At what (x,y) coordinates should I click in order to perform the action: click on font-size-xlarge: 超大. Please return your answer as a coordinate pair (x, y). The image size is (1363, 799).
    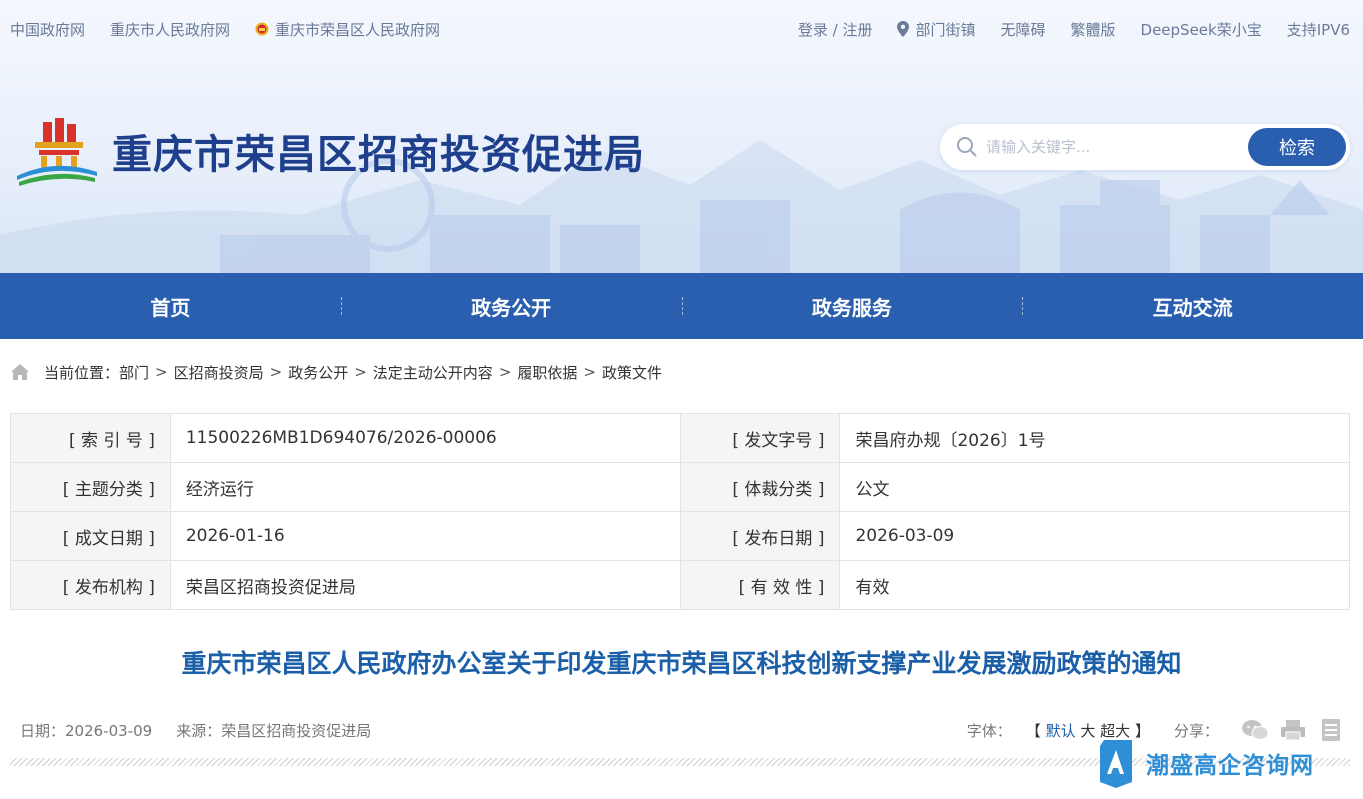
    Looking at the image, I should click on (1115, 731).